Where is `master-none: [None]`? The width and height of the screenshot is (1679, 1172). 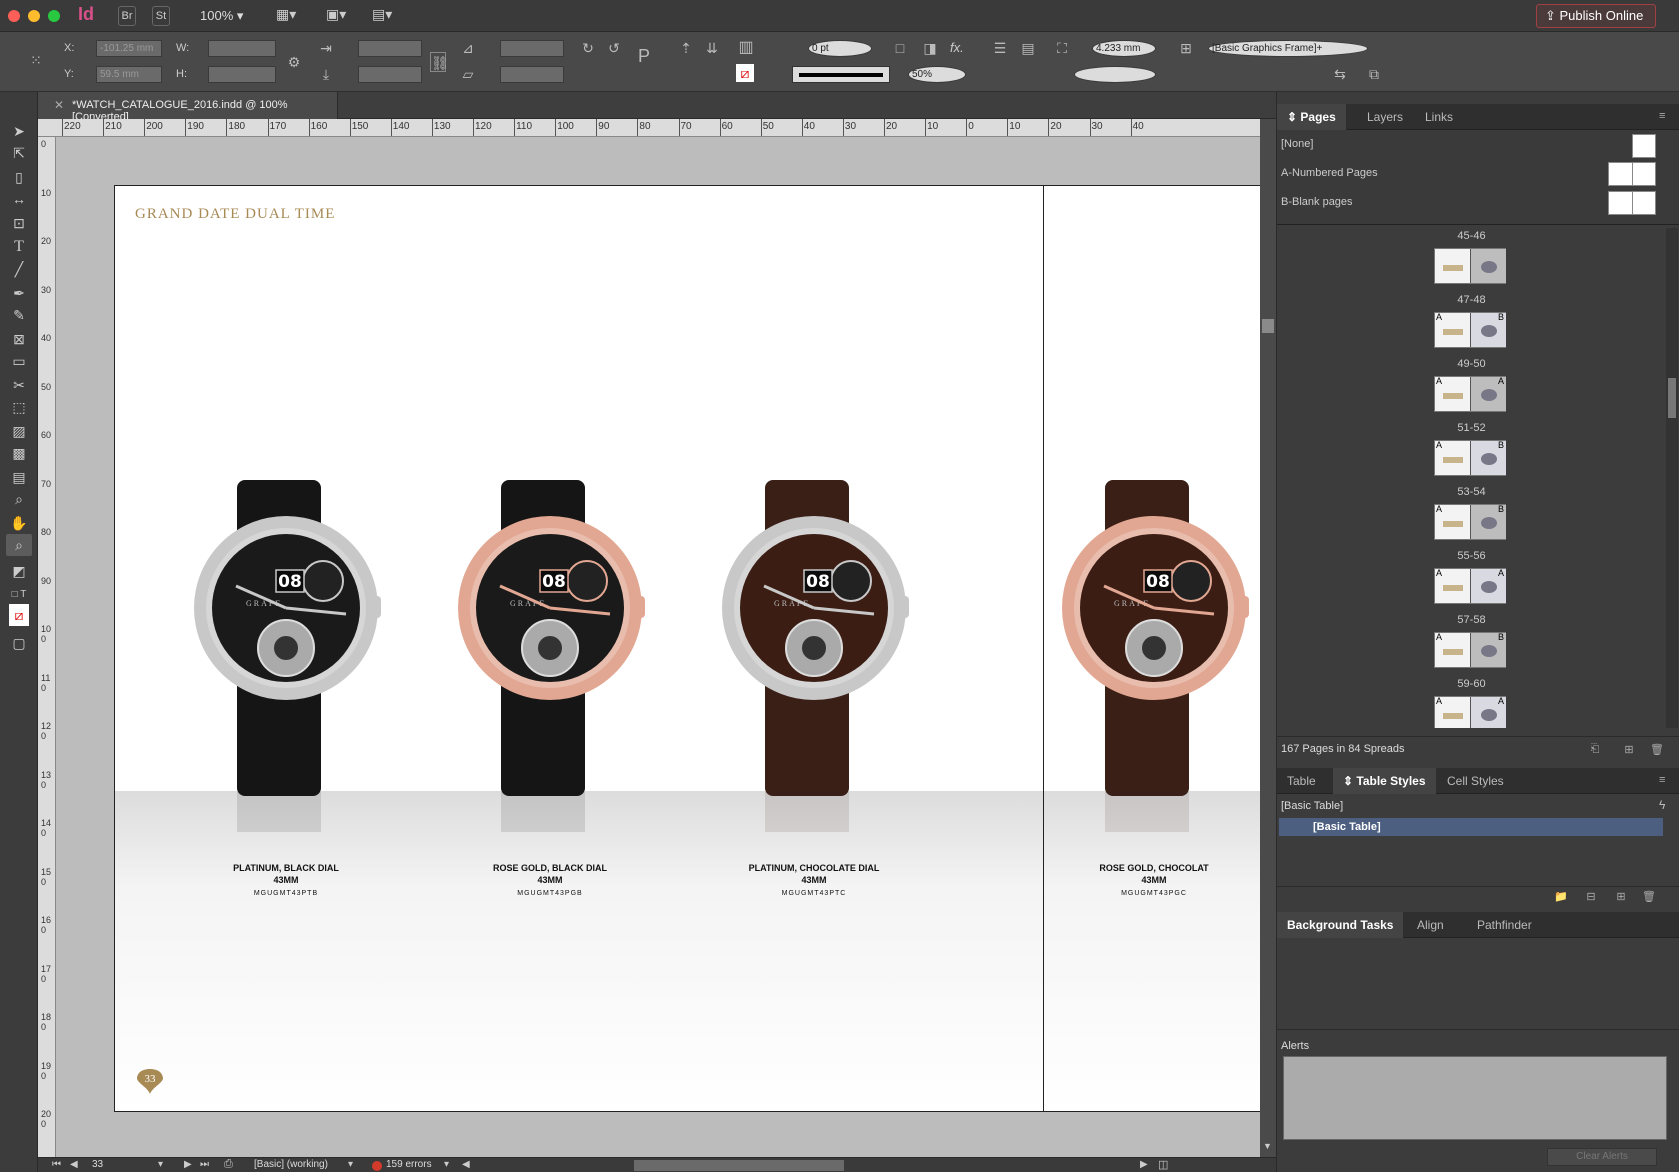 master-none: [None] is located at coordinates (1297, 144).